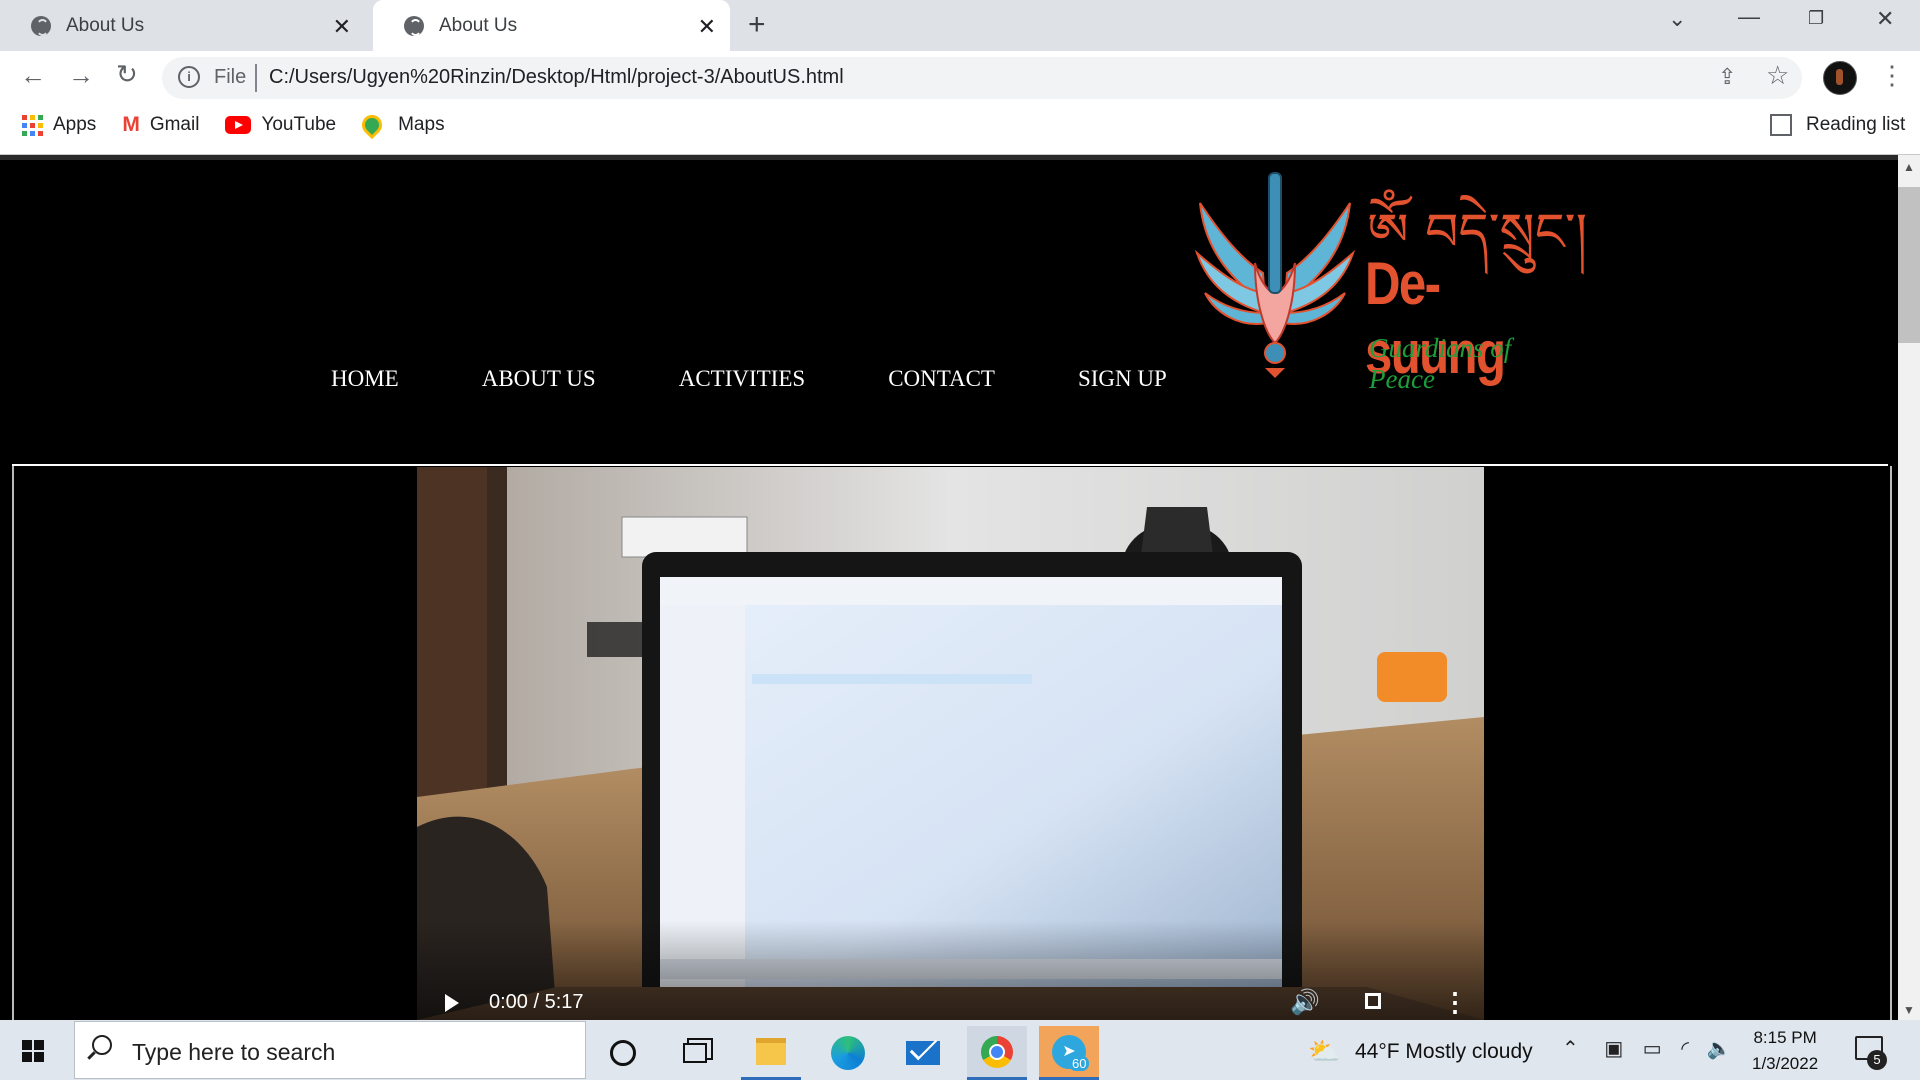 Image resolution: width=1920 pixels, height=1080 pixels. Describe the element at coordinates (1652, 1049) in the screenshot. I see `battery-icon: ▭` at that location.